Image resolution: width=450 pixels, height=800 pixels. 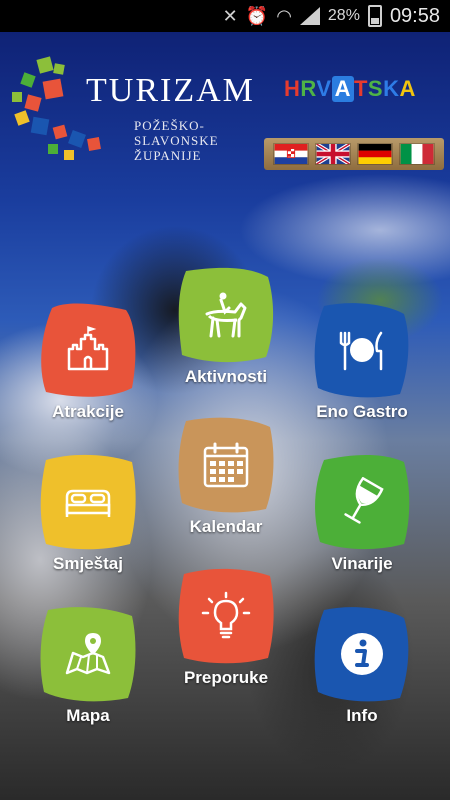 I want to click on horse-rider-icon, so click(x=226, y=315).